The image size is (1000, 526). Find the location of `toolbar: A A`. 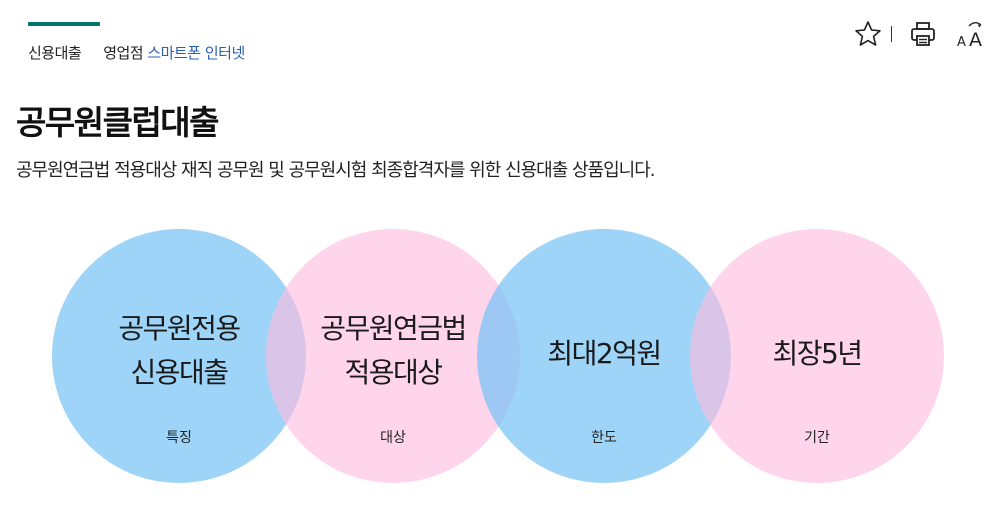

toolbar: A A is located at coordinates (919, 34).